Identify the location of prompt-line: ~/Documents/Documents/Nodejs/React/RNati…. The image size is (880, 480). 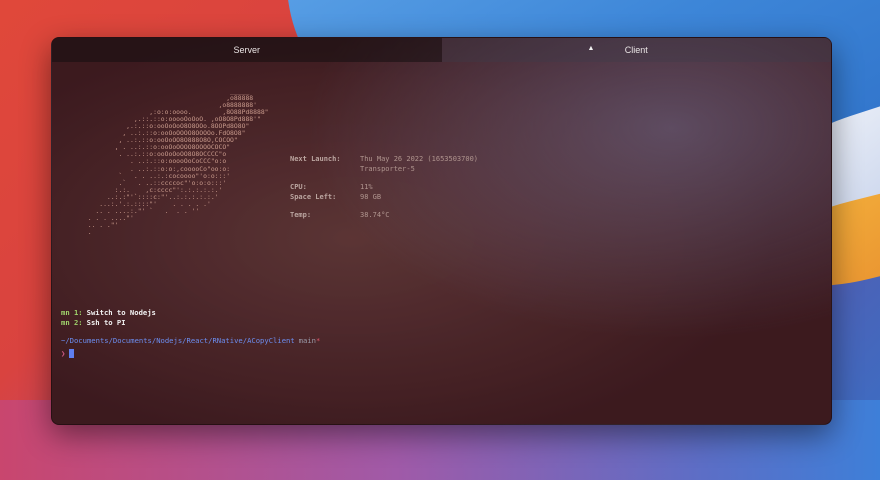
(190, 340).